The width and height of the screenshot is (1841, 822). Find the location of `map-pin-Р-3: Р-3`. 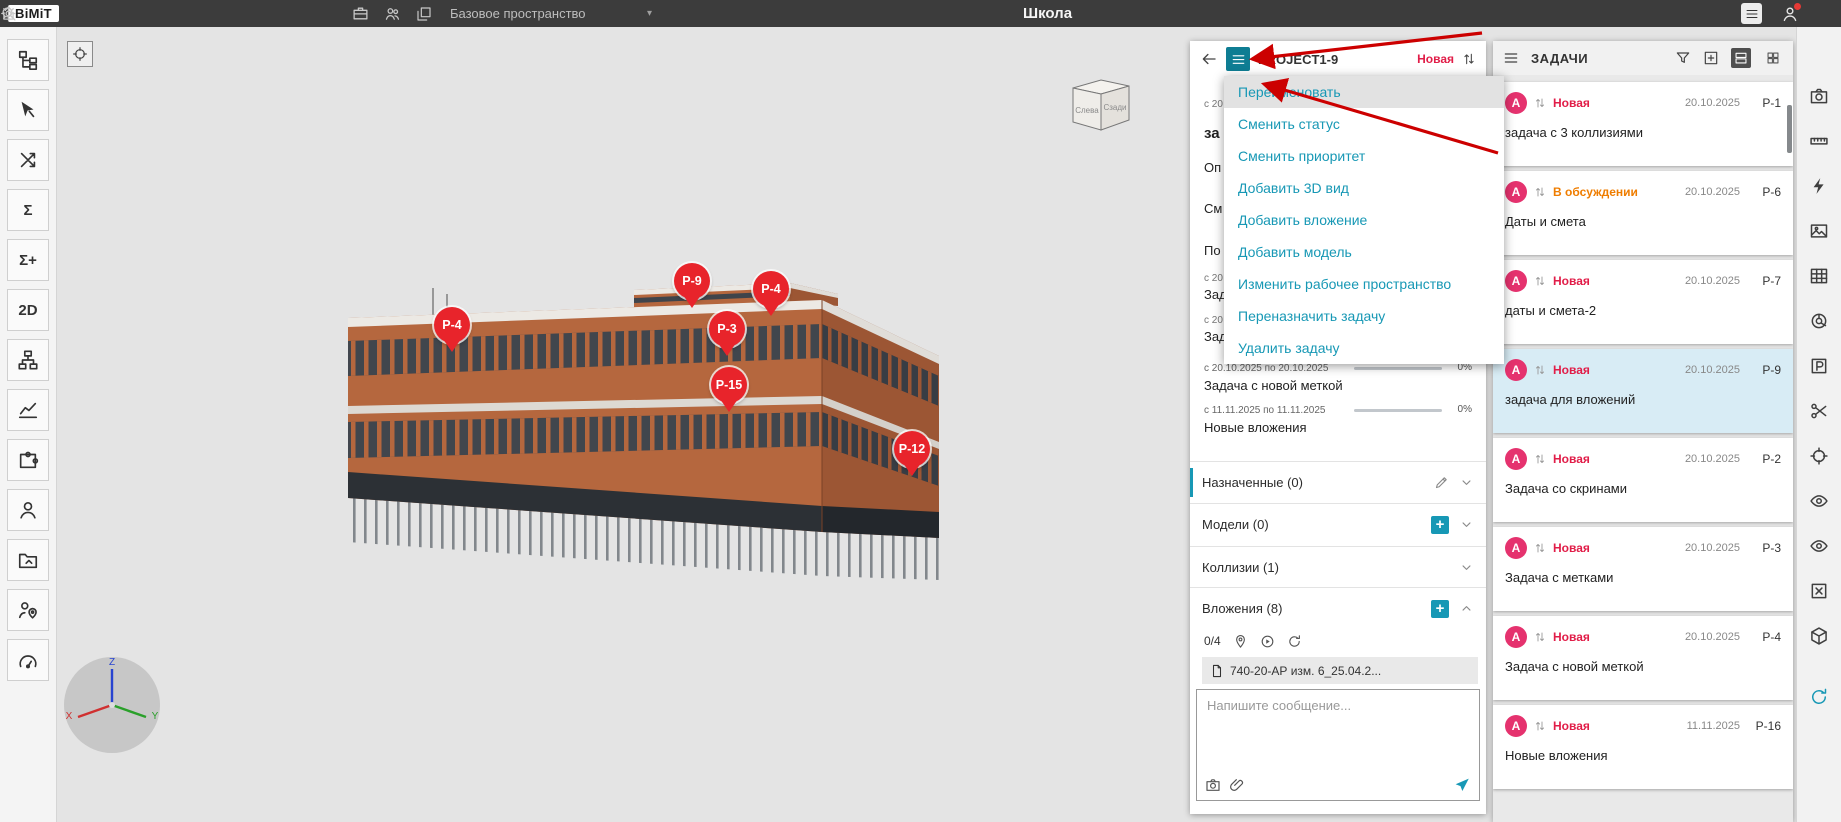

map-pin-Р-3: Р-3 is located at coordinates (727, 329).